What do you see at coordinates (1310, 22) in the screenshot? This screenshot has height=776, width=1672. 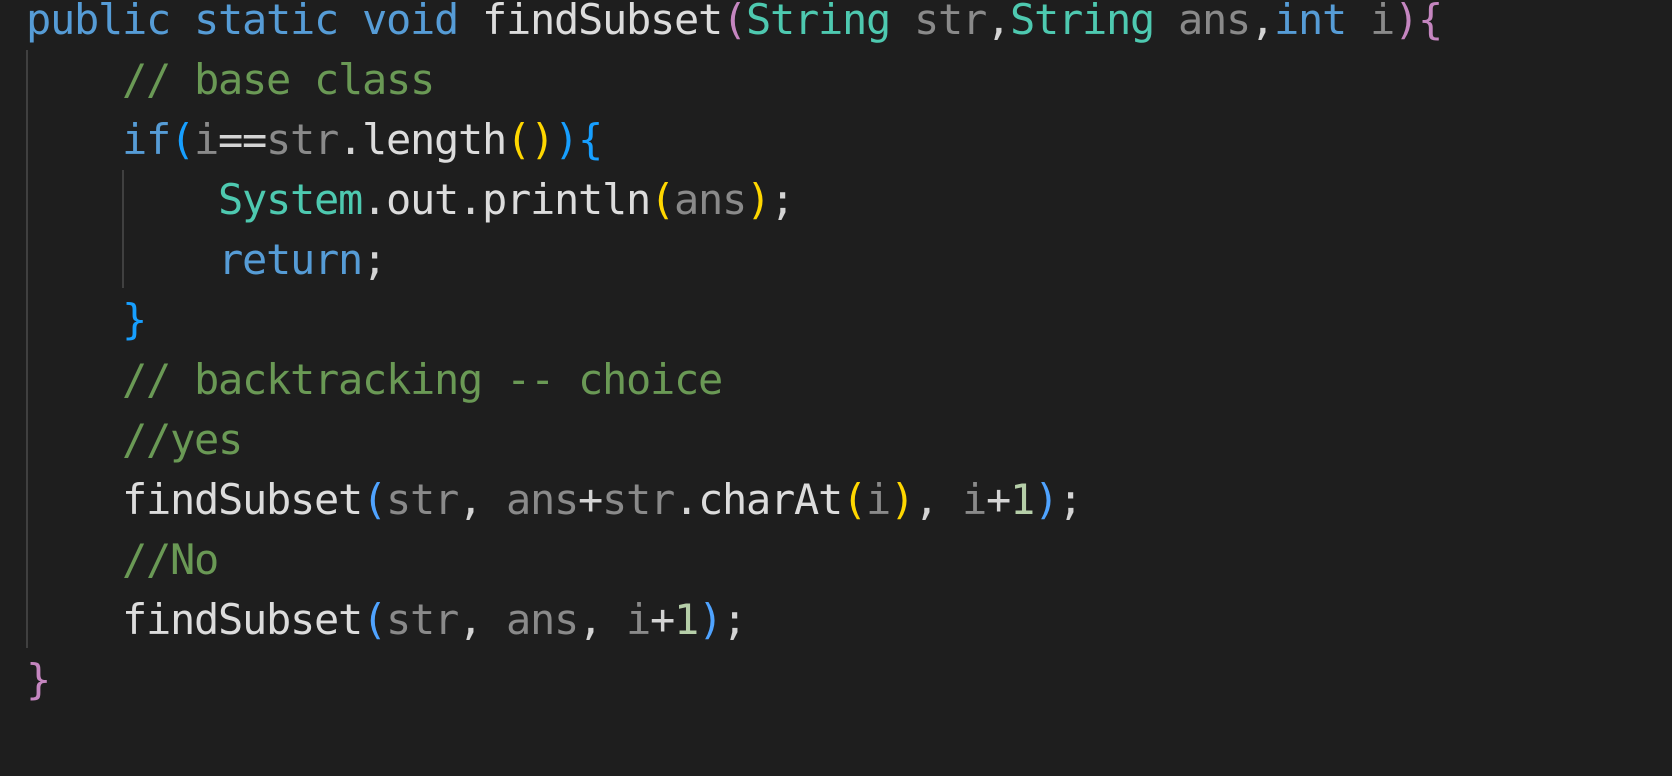 I see `code-token: int` at bounding box center [1310, 22].